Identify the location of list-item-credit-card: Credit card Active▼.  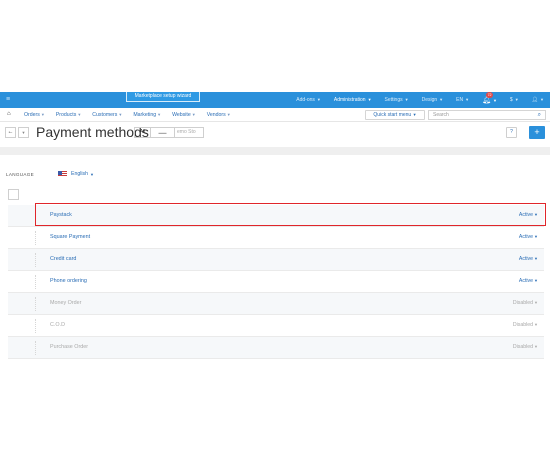
(276, 260).